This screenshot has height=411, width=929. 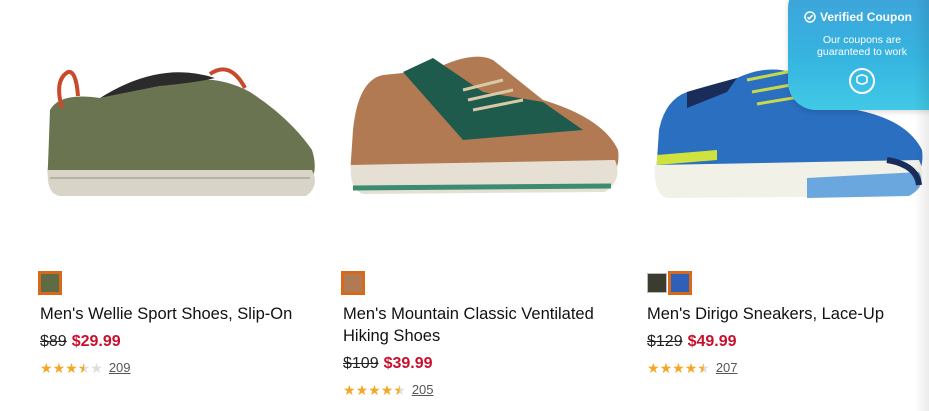 I want to click on chat-bubble-icon, so click(x=862, y=79).